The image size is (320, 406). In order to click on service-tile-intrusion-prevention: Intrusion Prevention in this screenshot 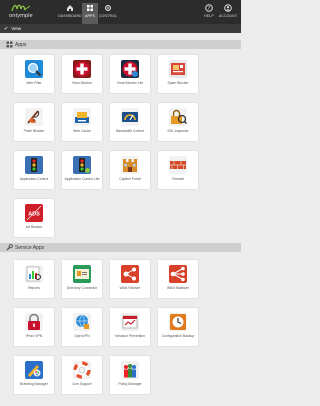, I will do `click(130, 327)`.